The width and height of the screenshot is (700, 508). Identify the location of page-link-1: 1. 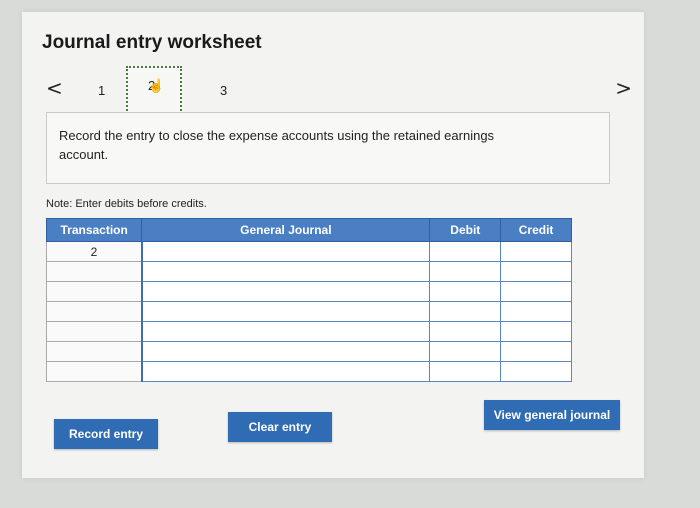
(101, 90).